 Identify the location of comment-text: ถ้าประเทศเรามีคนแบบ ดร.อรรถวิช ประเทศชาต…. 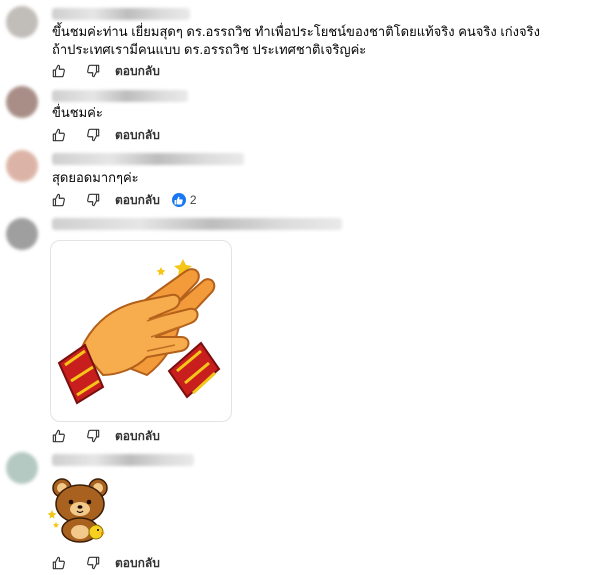
(209, 49).